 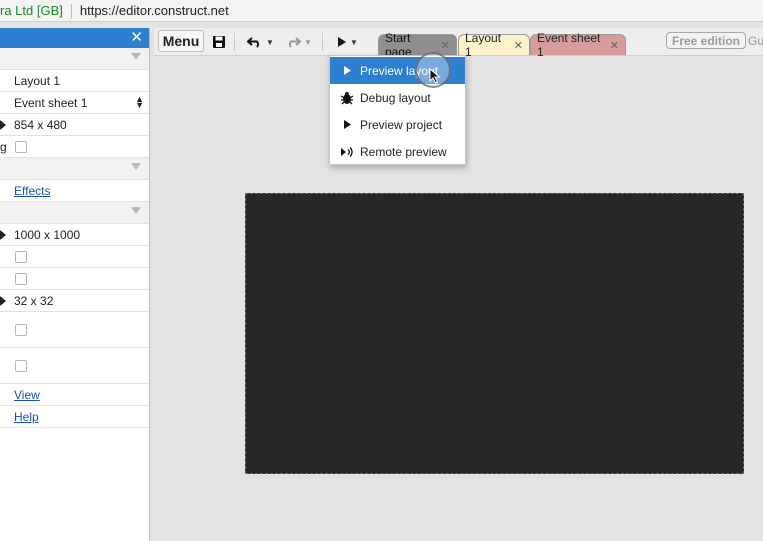 I want to click on undo-icon: ▼, so click(x=260, y=42).